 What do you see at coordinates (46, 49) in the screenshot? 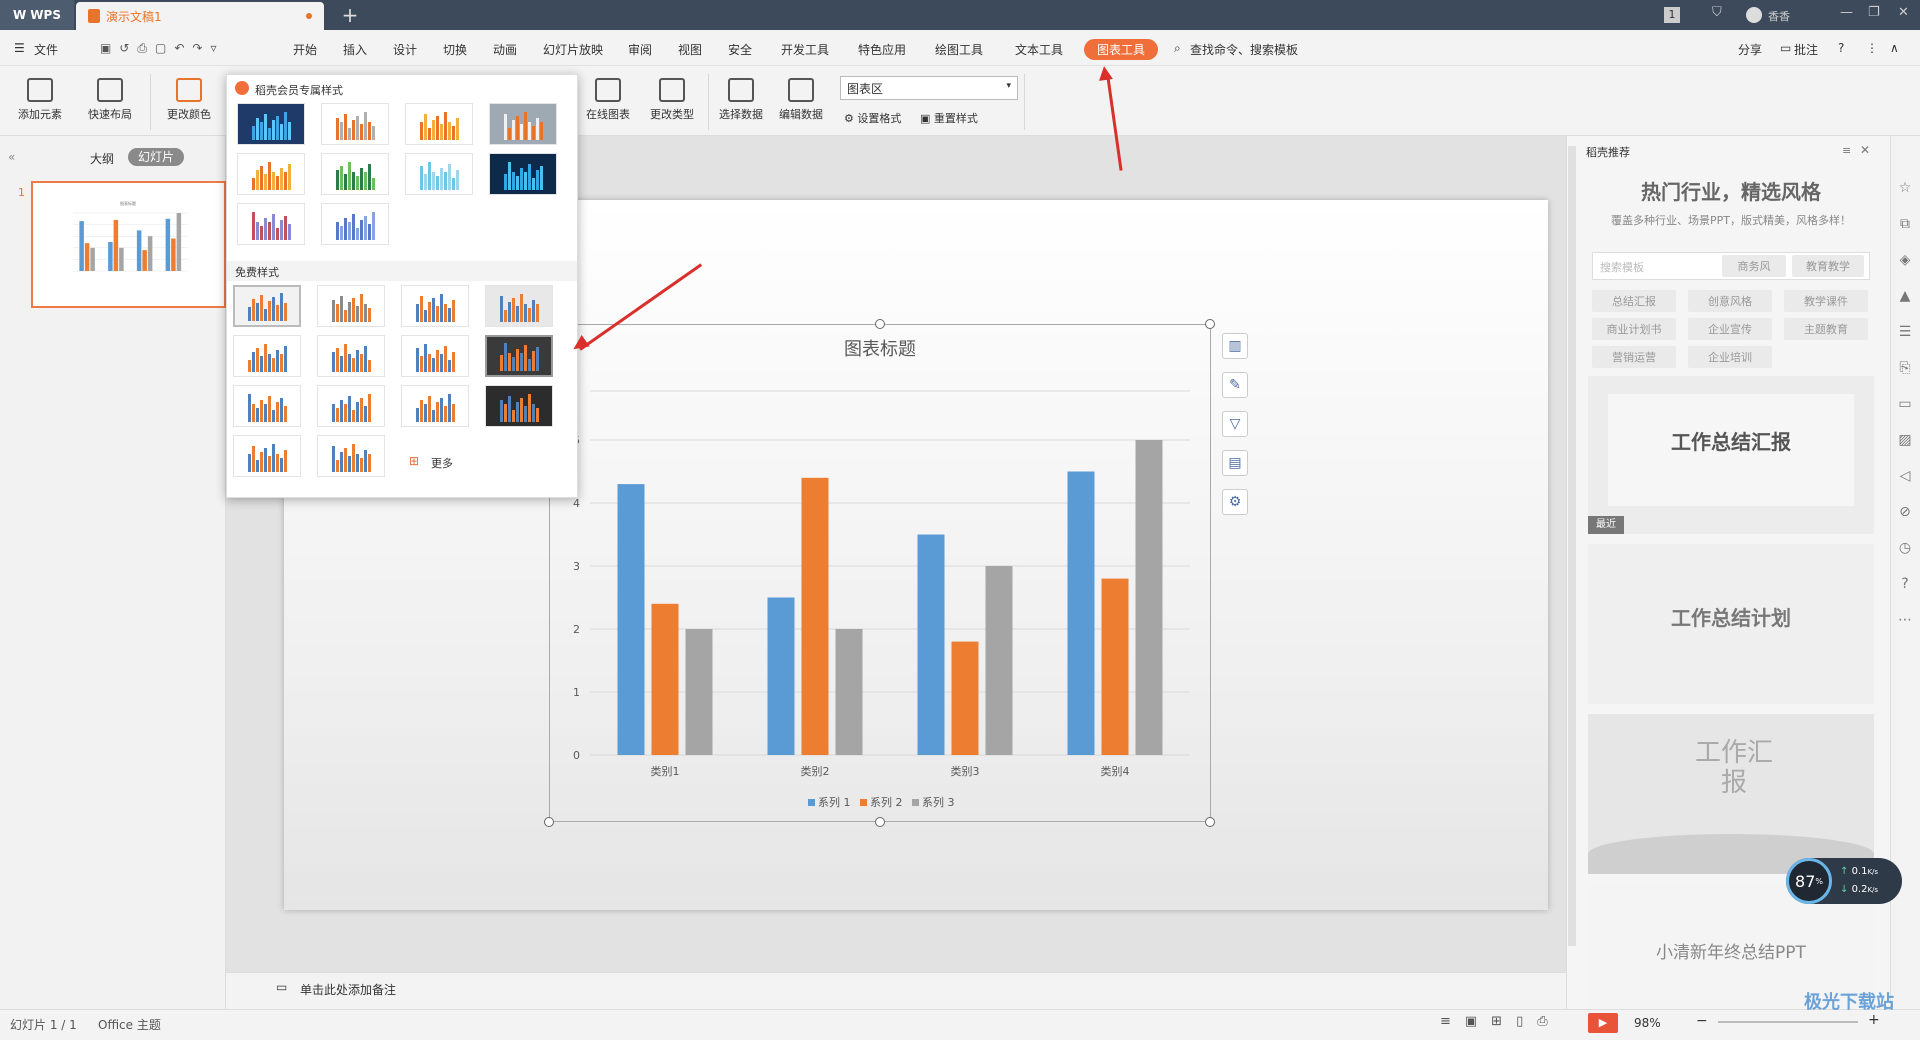
I see `file-menu: 文件` at bounding box center [46, 49].